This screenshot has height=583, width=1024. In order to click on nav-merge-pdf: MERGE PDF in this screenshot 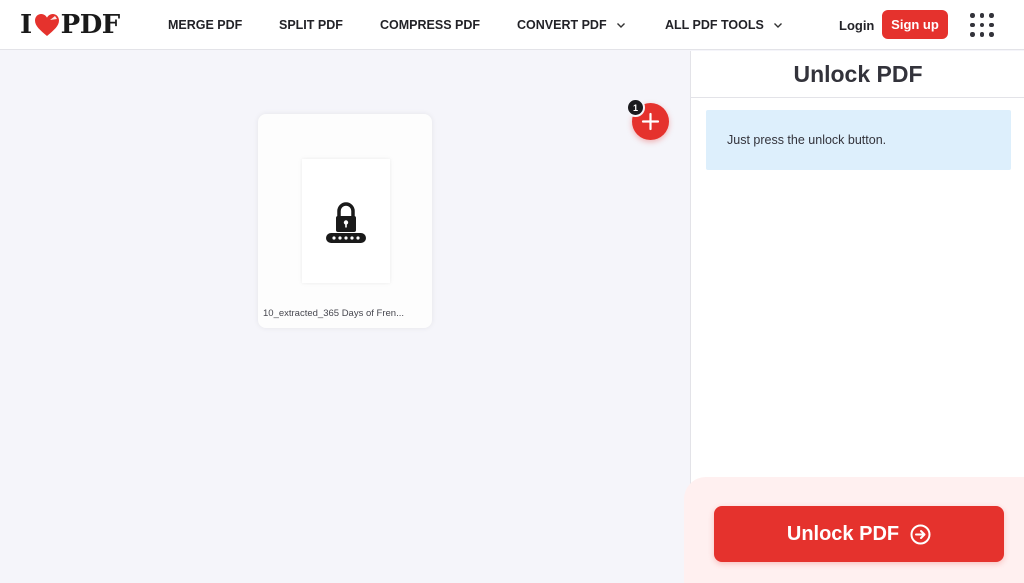, I will do `click(205, 25)`.